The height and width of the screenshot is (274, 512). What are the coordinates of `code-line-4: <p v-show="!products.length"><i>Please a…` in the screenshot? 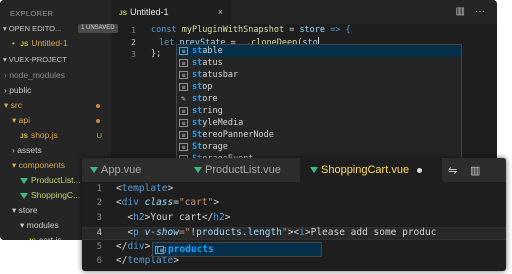 It's located at (276, 232).